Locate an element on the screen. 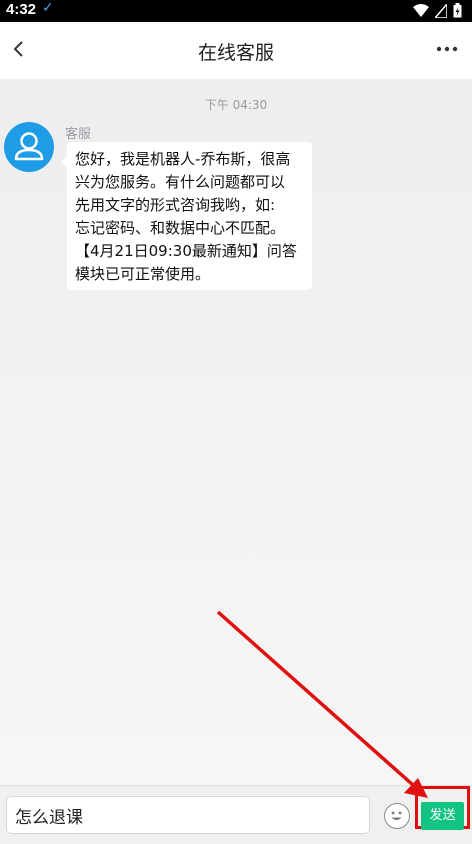 Image resolution: width=472 pixels, height=844 pixels. message-timestamp: 下午 04:30 is located at coordinates (236, 105).